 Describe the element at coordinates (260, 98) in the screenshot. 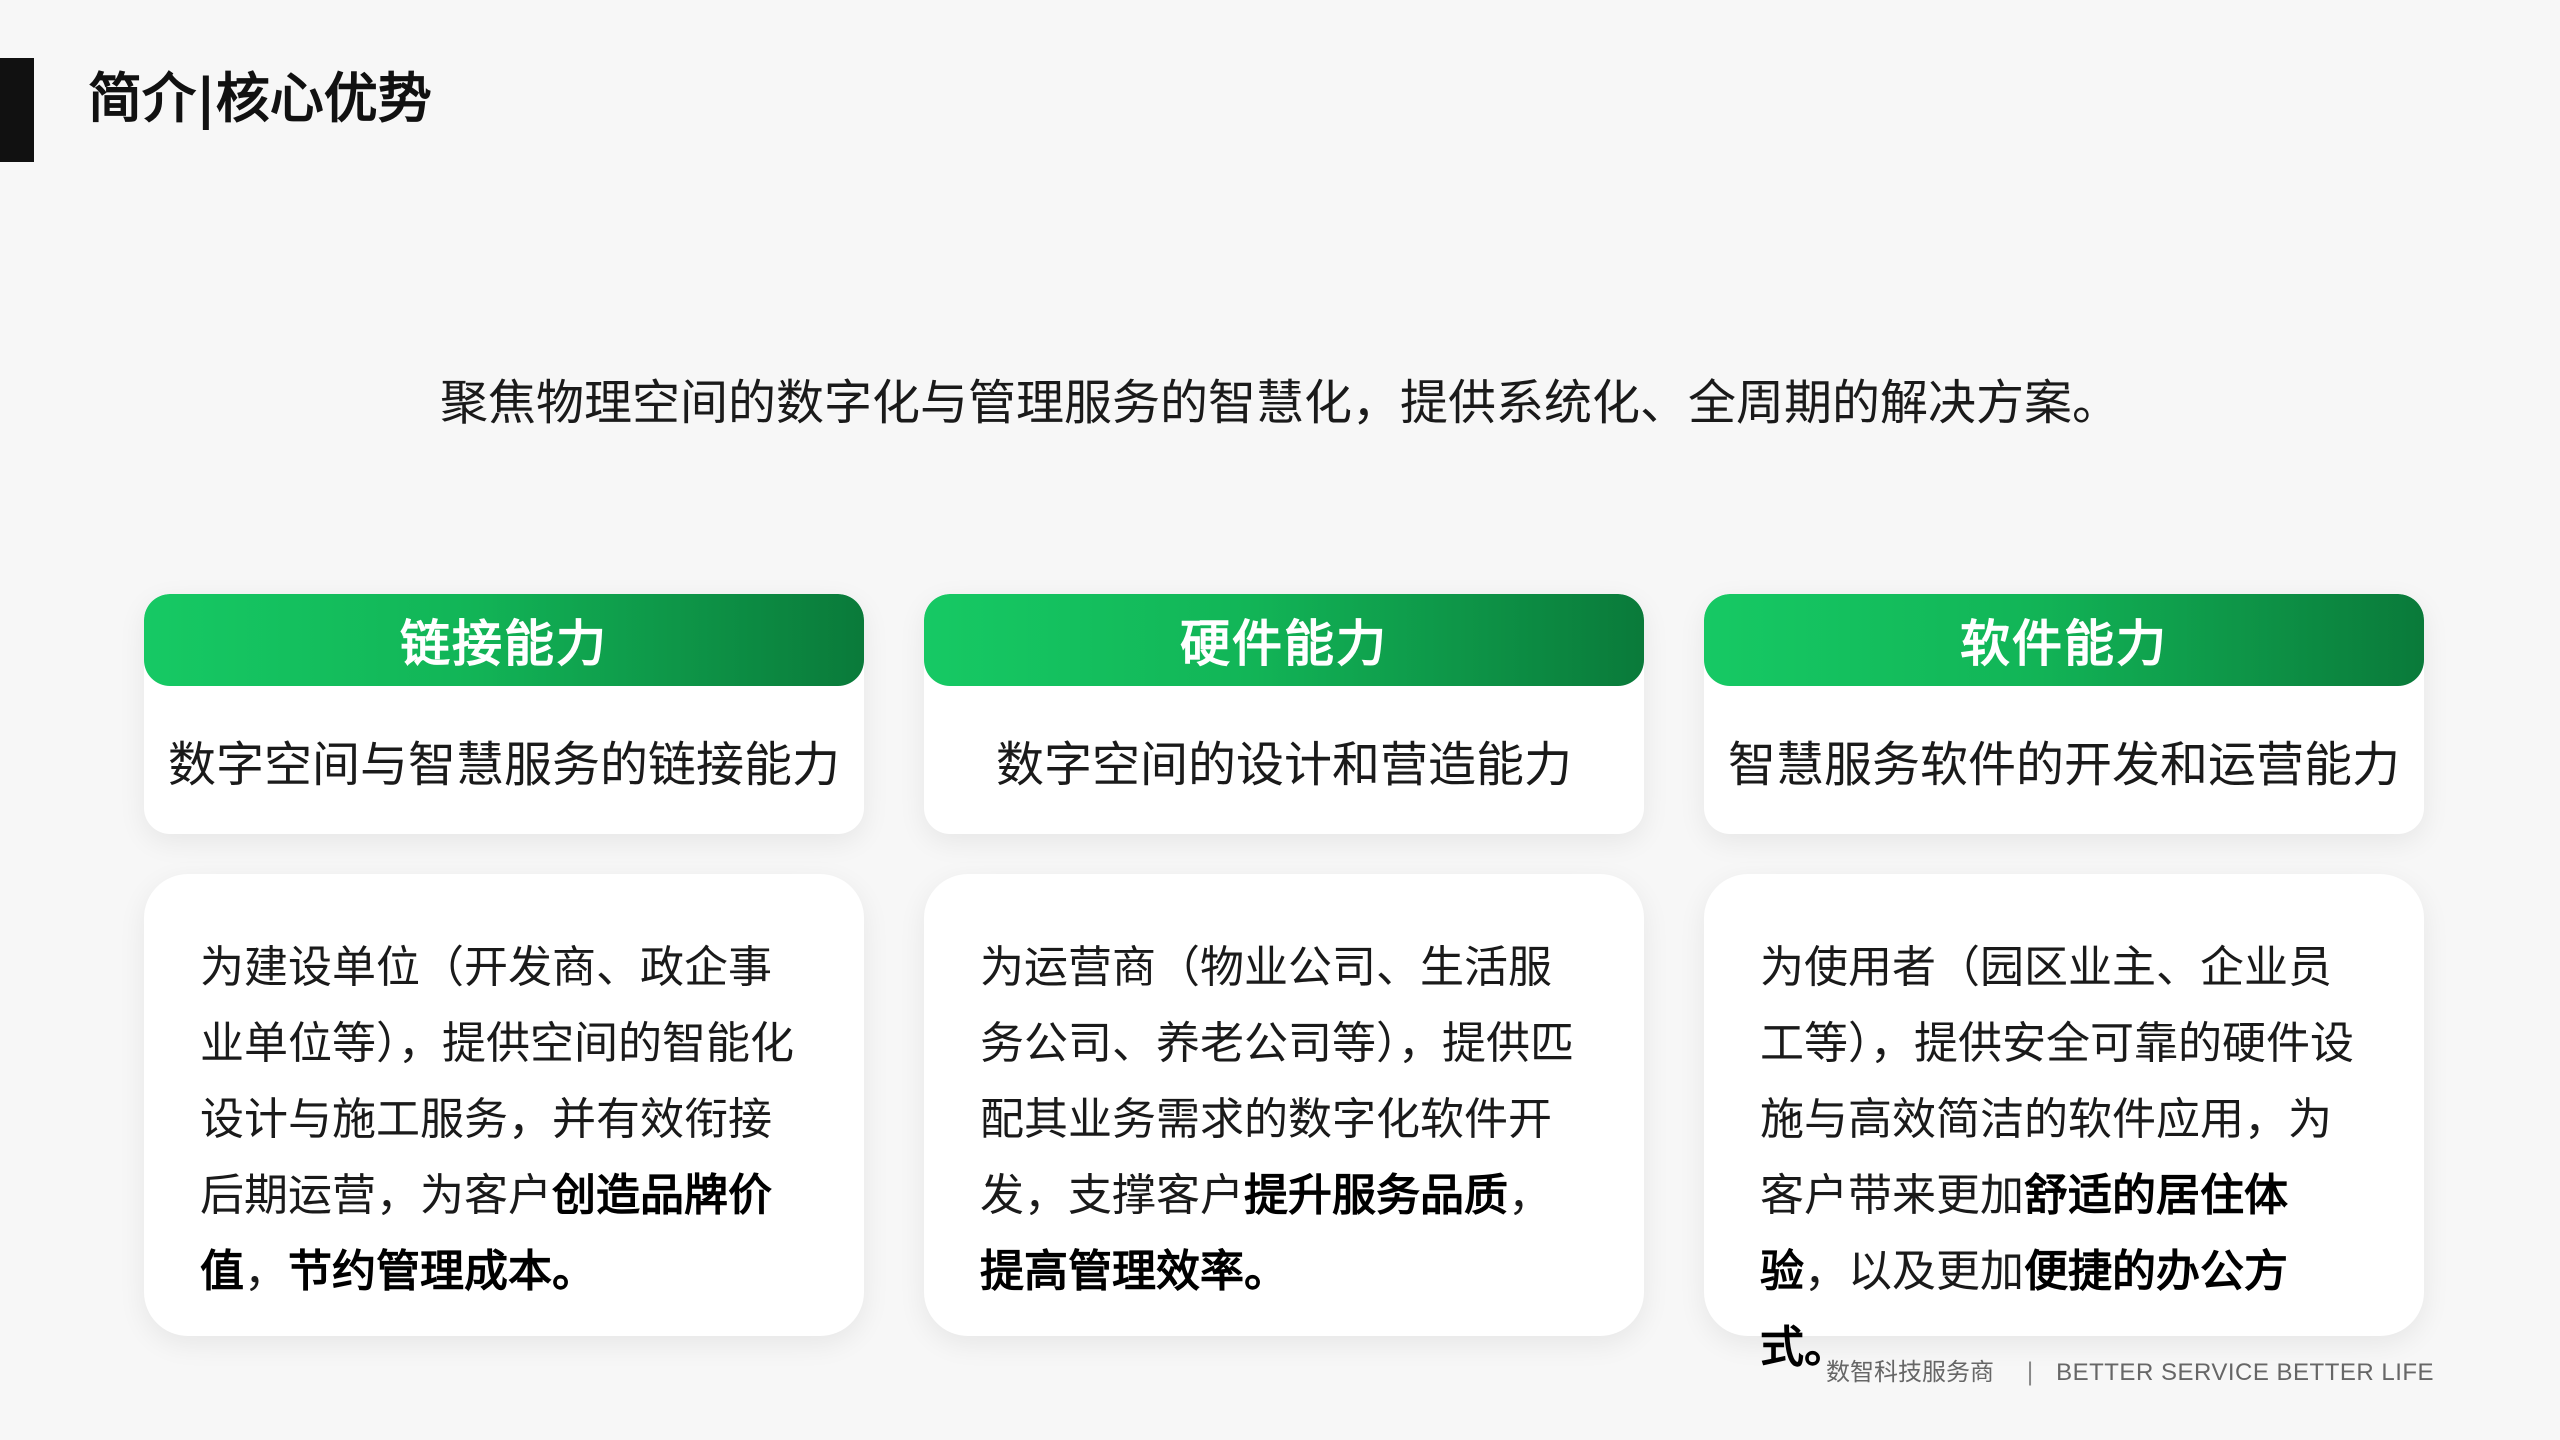

I see `page-title: 简介|核心优势` at that location.